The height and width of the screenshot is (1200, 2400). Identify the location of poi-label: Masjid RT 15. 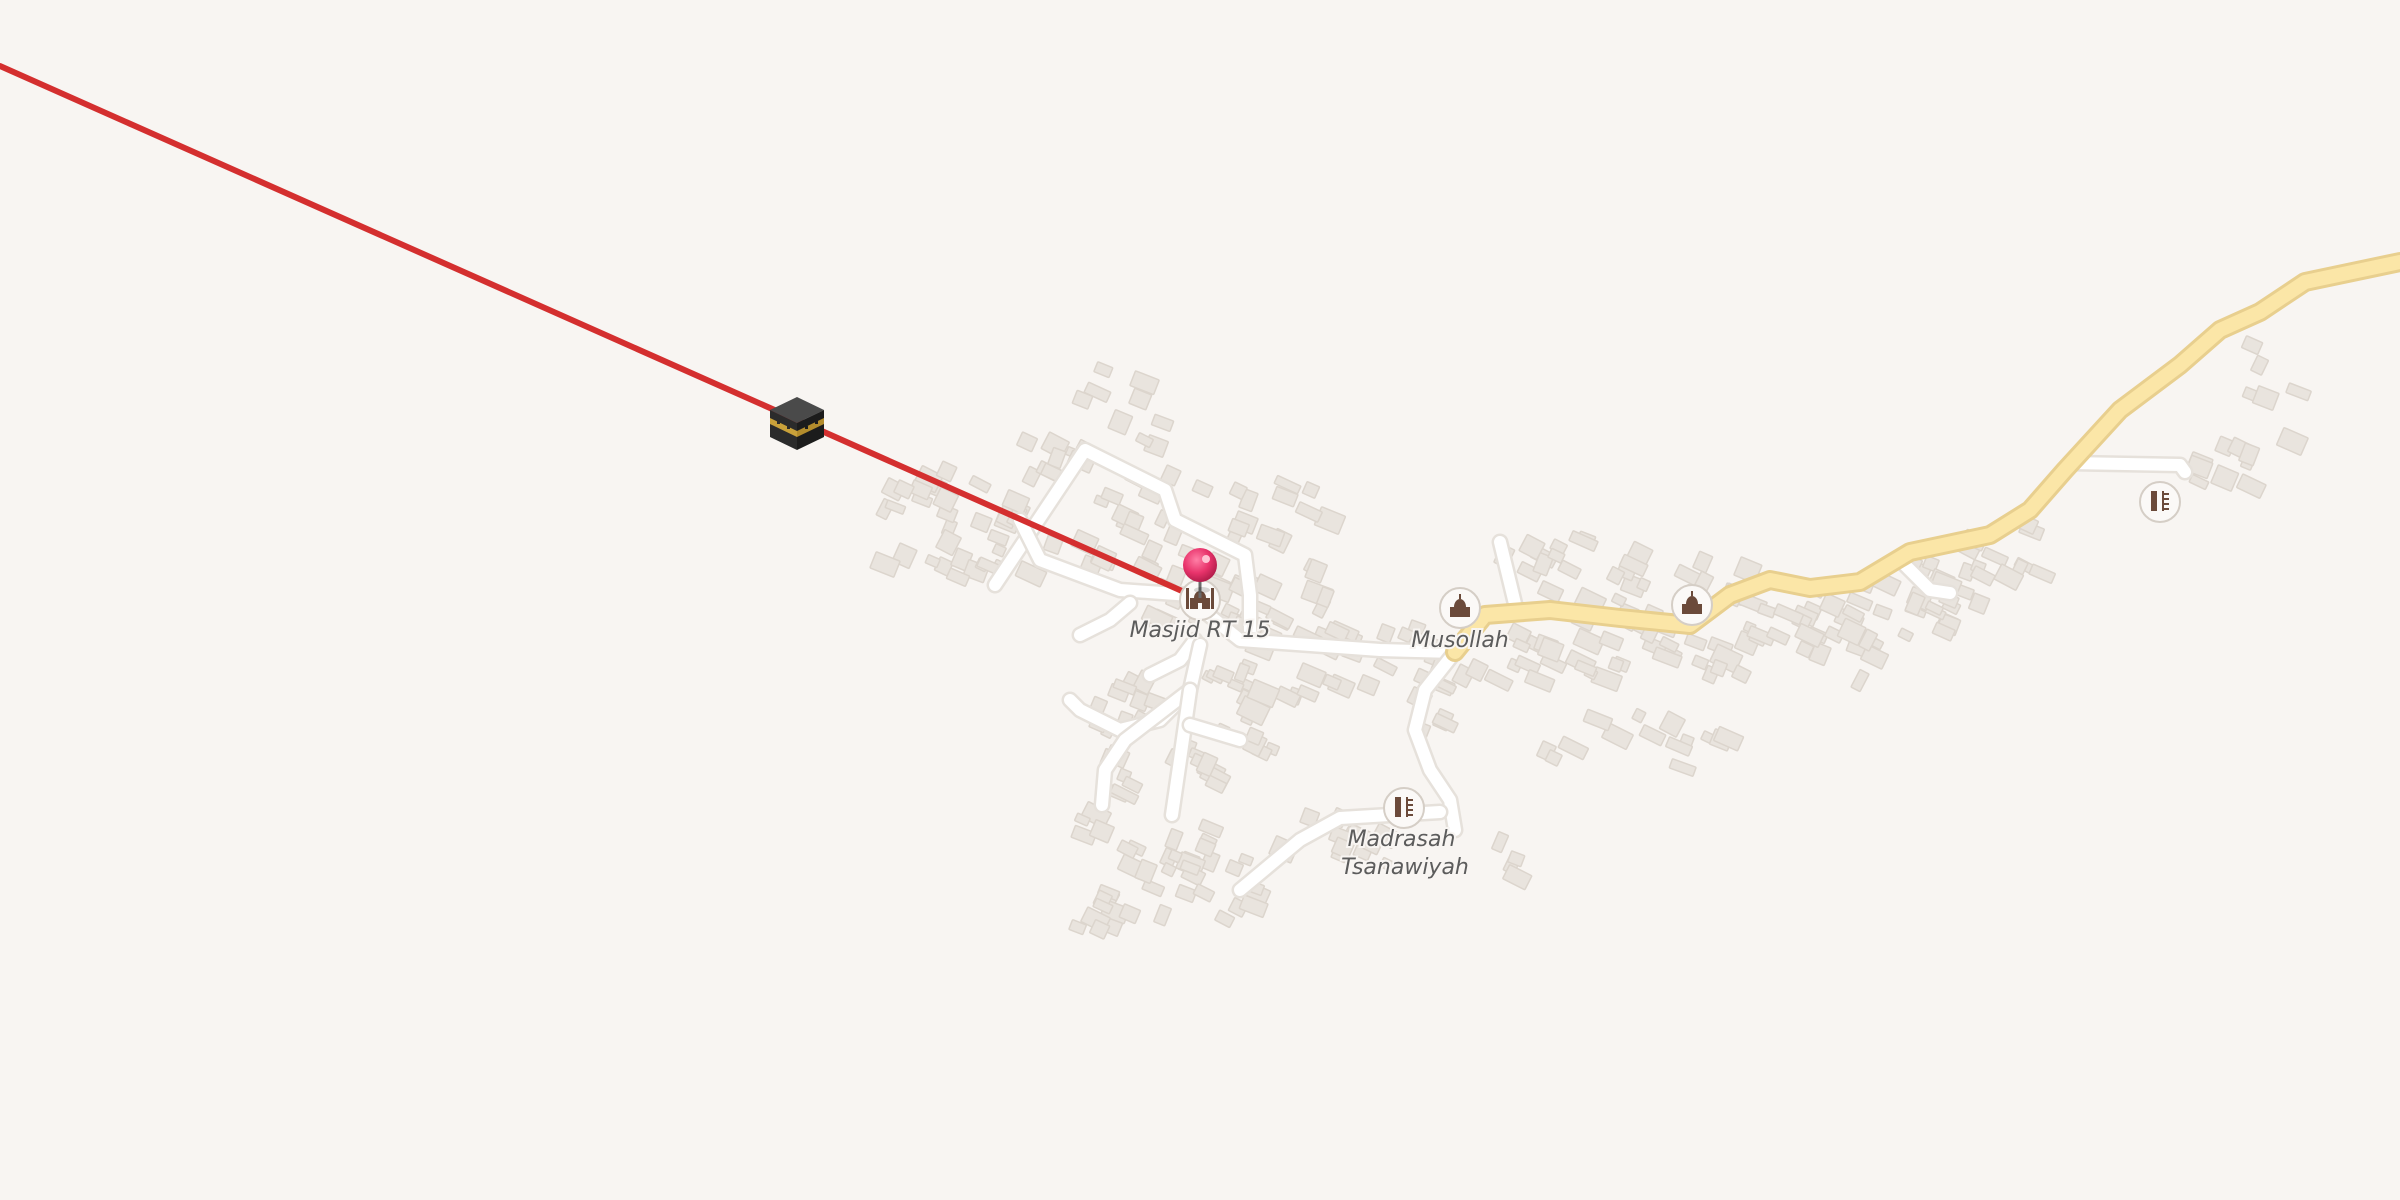
(1200, 630).